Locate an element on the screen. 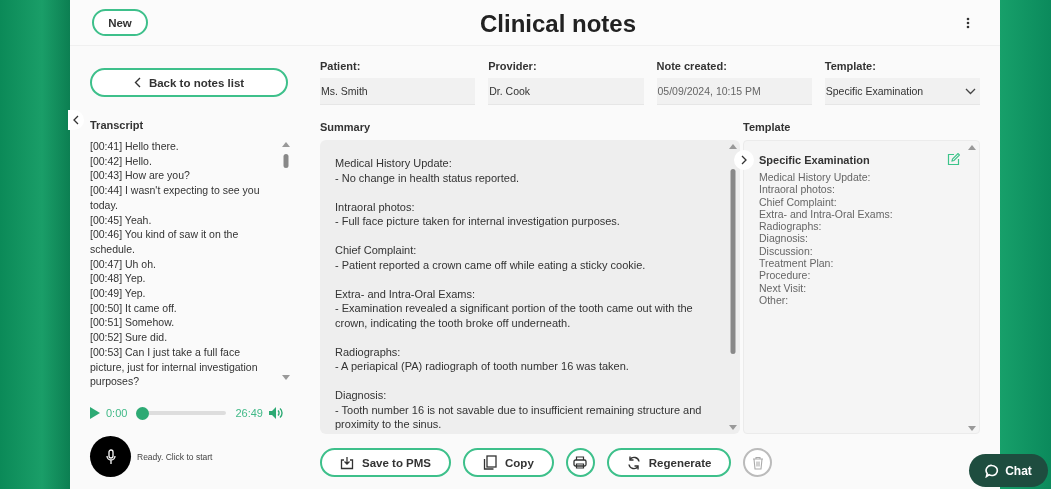 The height and width of the screenshot is (489, 1051). section-heading: Extra- and Intra-Oral Exams: is located at coordinates (405, 293).